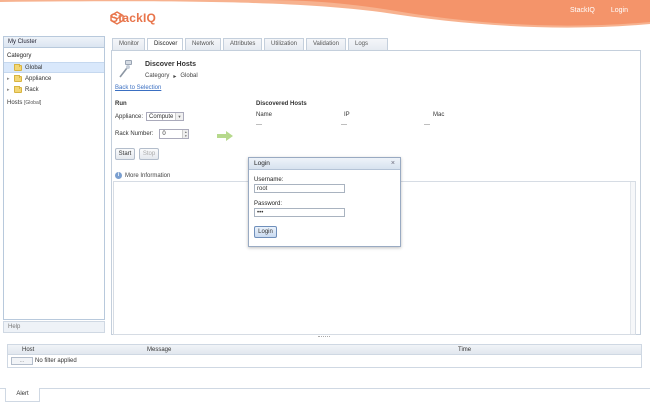 Image resolution: width=650 pixels, height=406 pixels. I want to click on grid-header: Host Message Time, so click(324, 350).